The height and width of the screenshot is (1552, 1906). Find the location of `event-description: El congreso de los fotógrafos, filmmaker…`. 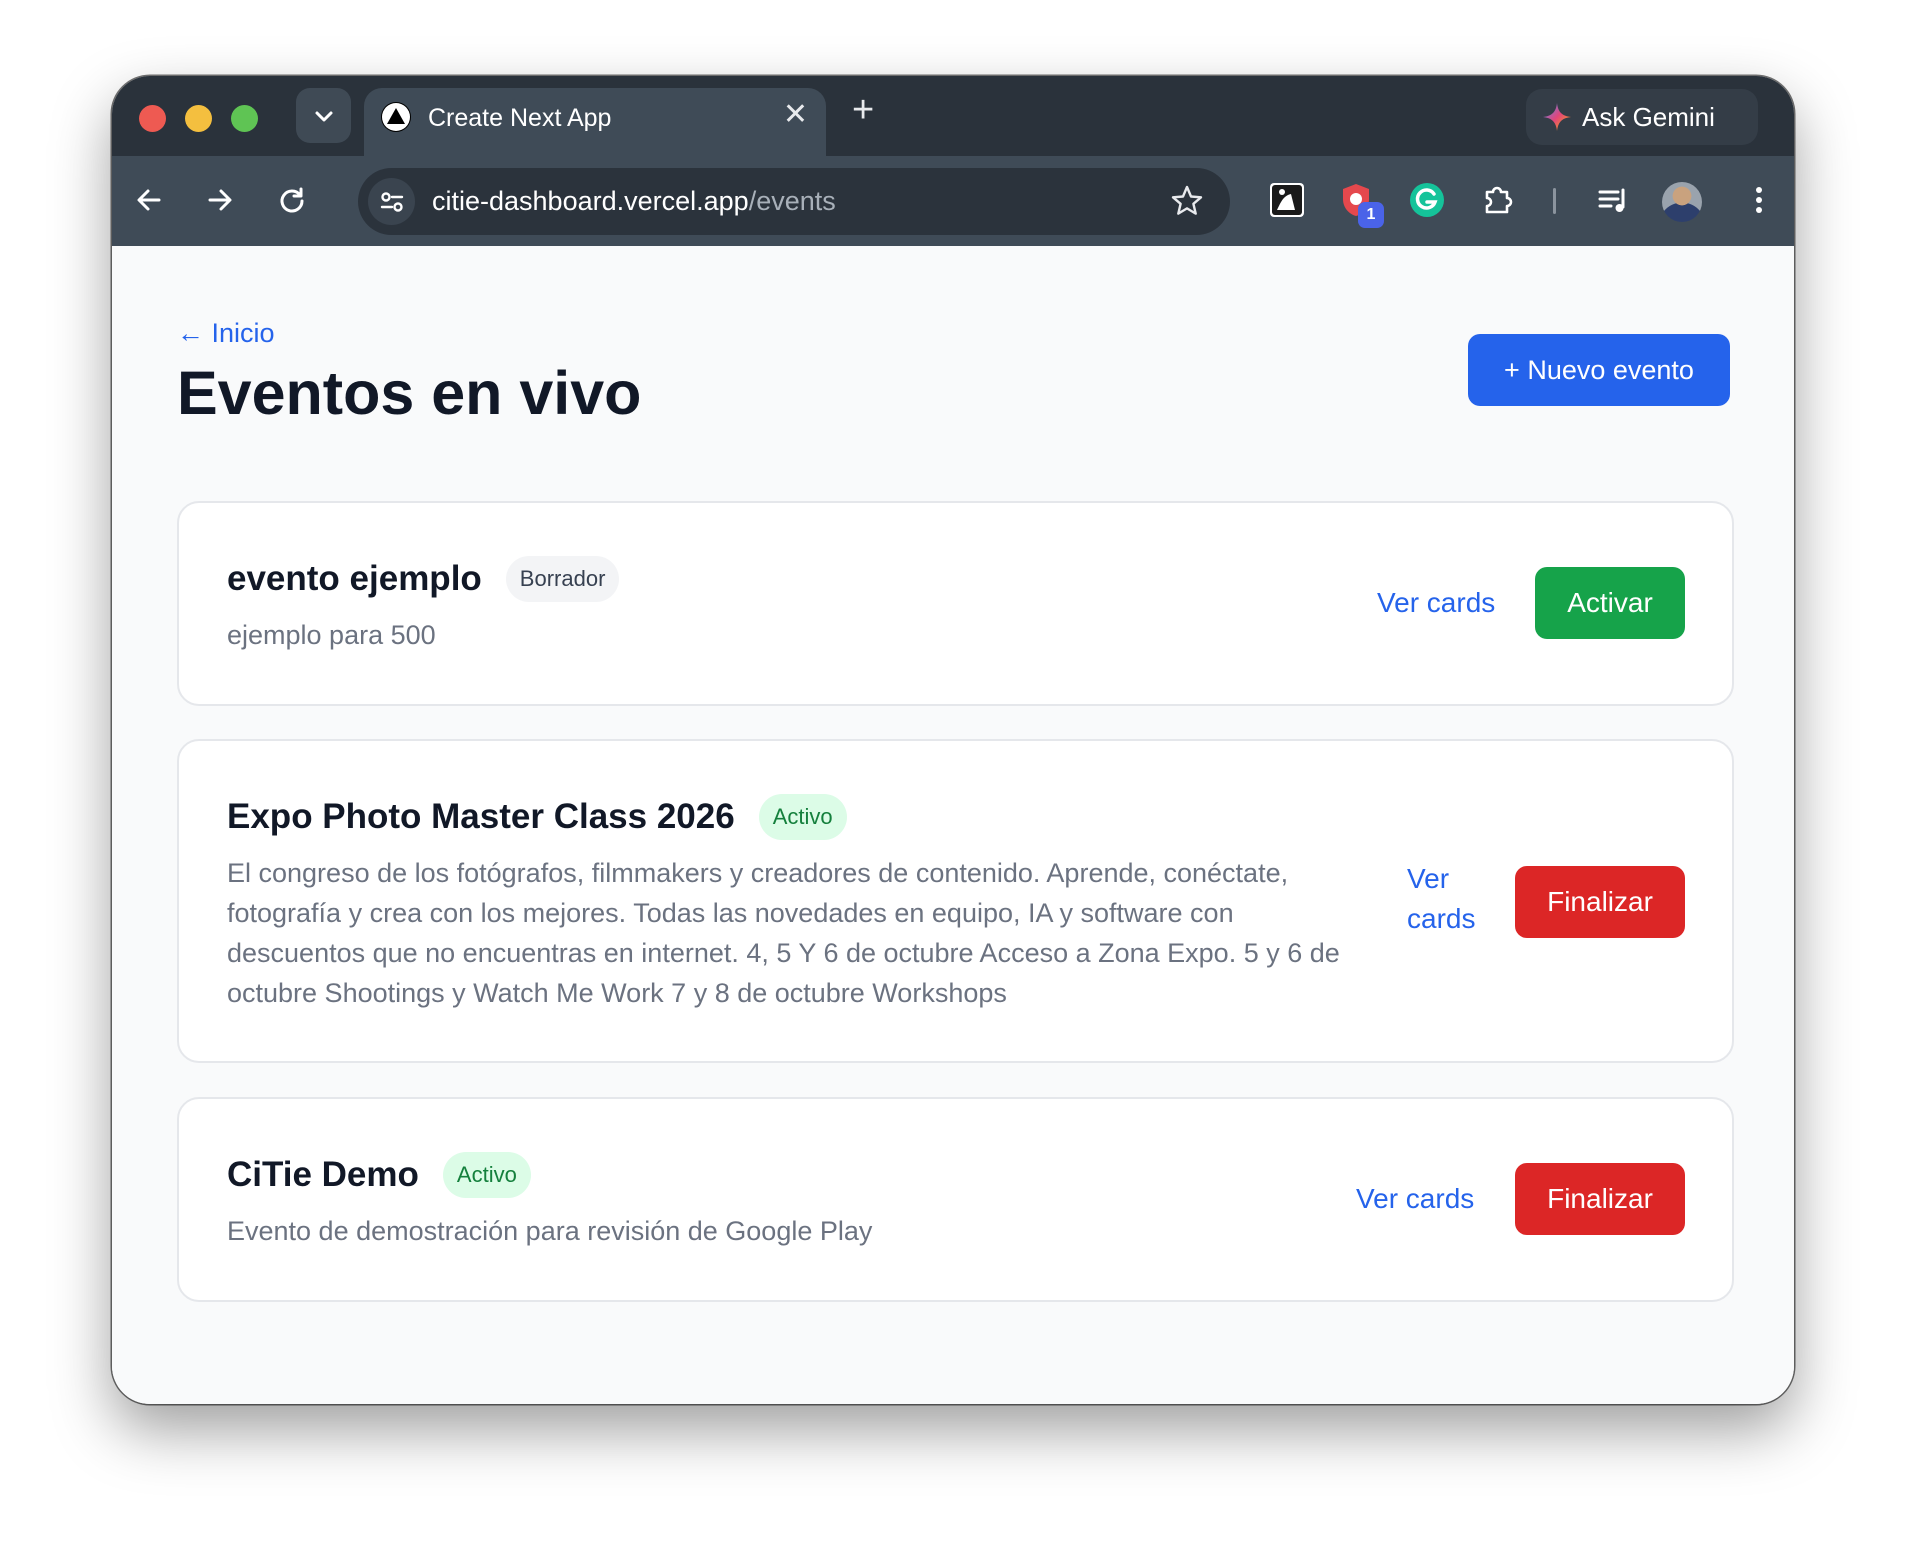

event-description: El congreso de los fotógrafos, filmmaker… is located at coordinates (783, 933).